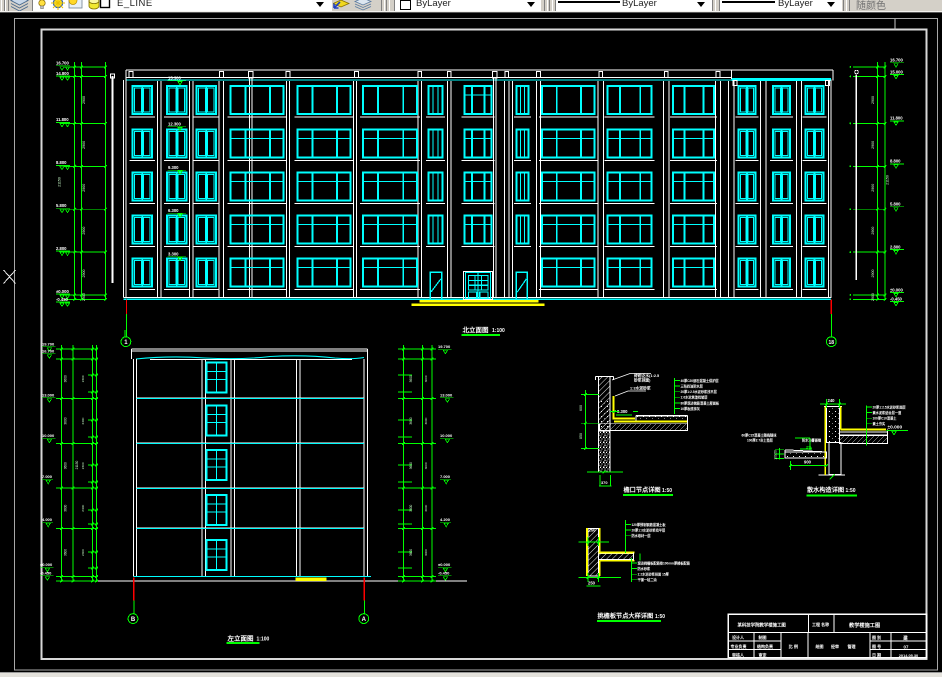  I want to click on svg-text: 砂浆抹面), so click(642, 380).